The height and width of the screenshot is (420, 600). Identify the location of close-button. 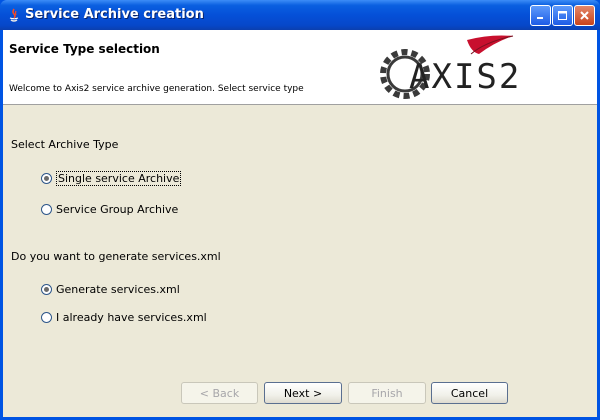
(584, 15).